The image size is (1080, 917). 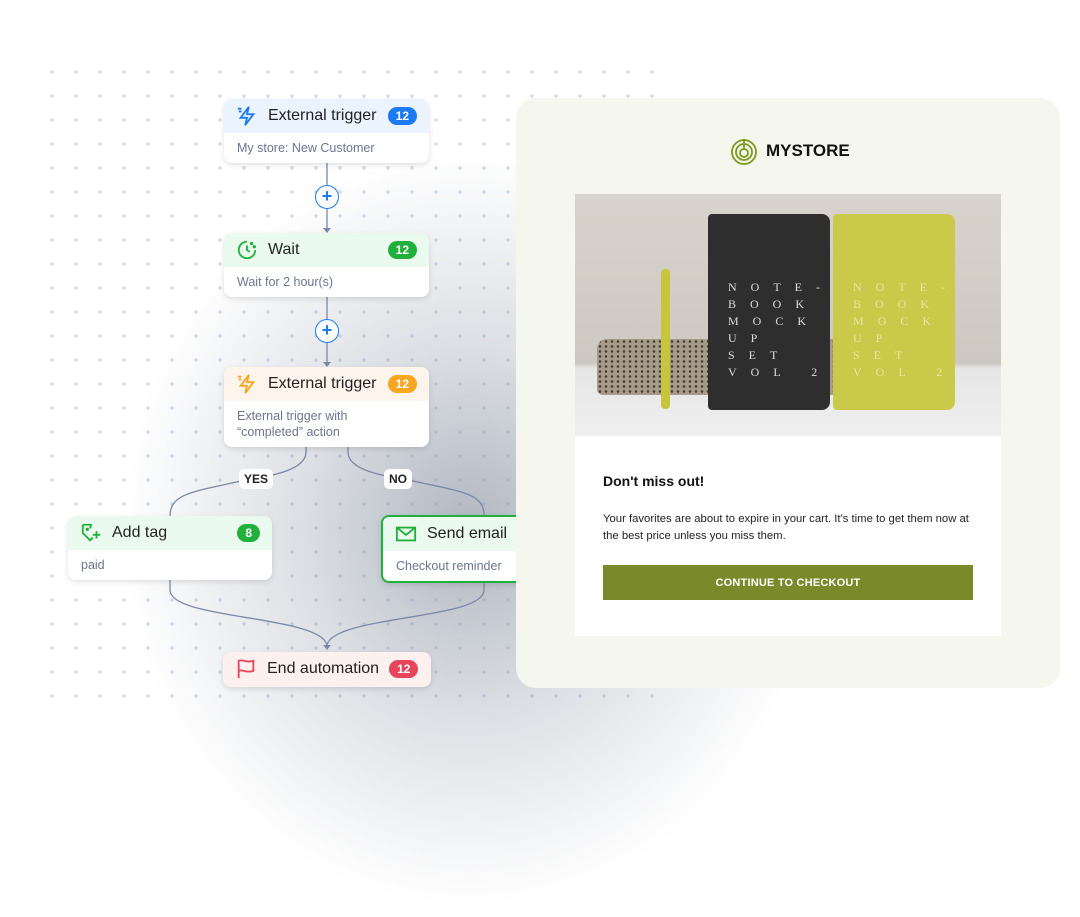 What do you see at coordinates (140, 532) in the screenshot?
I see `node-title: Add tag` at bounding box center [140, 532].